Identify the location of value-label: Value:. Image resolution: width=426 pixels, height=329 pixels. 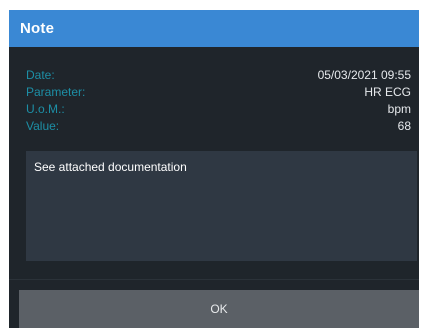
(43, 125).